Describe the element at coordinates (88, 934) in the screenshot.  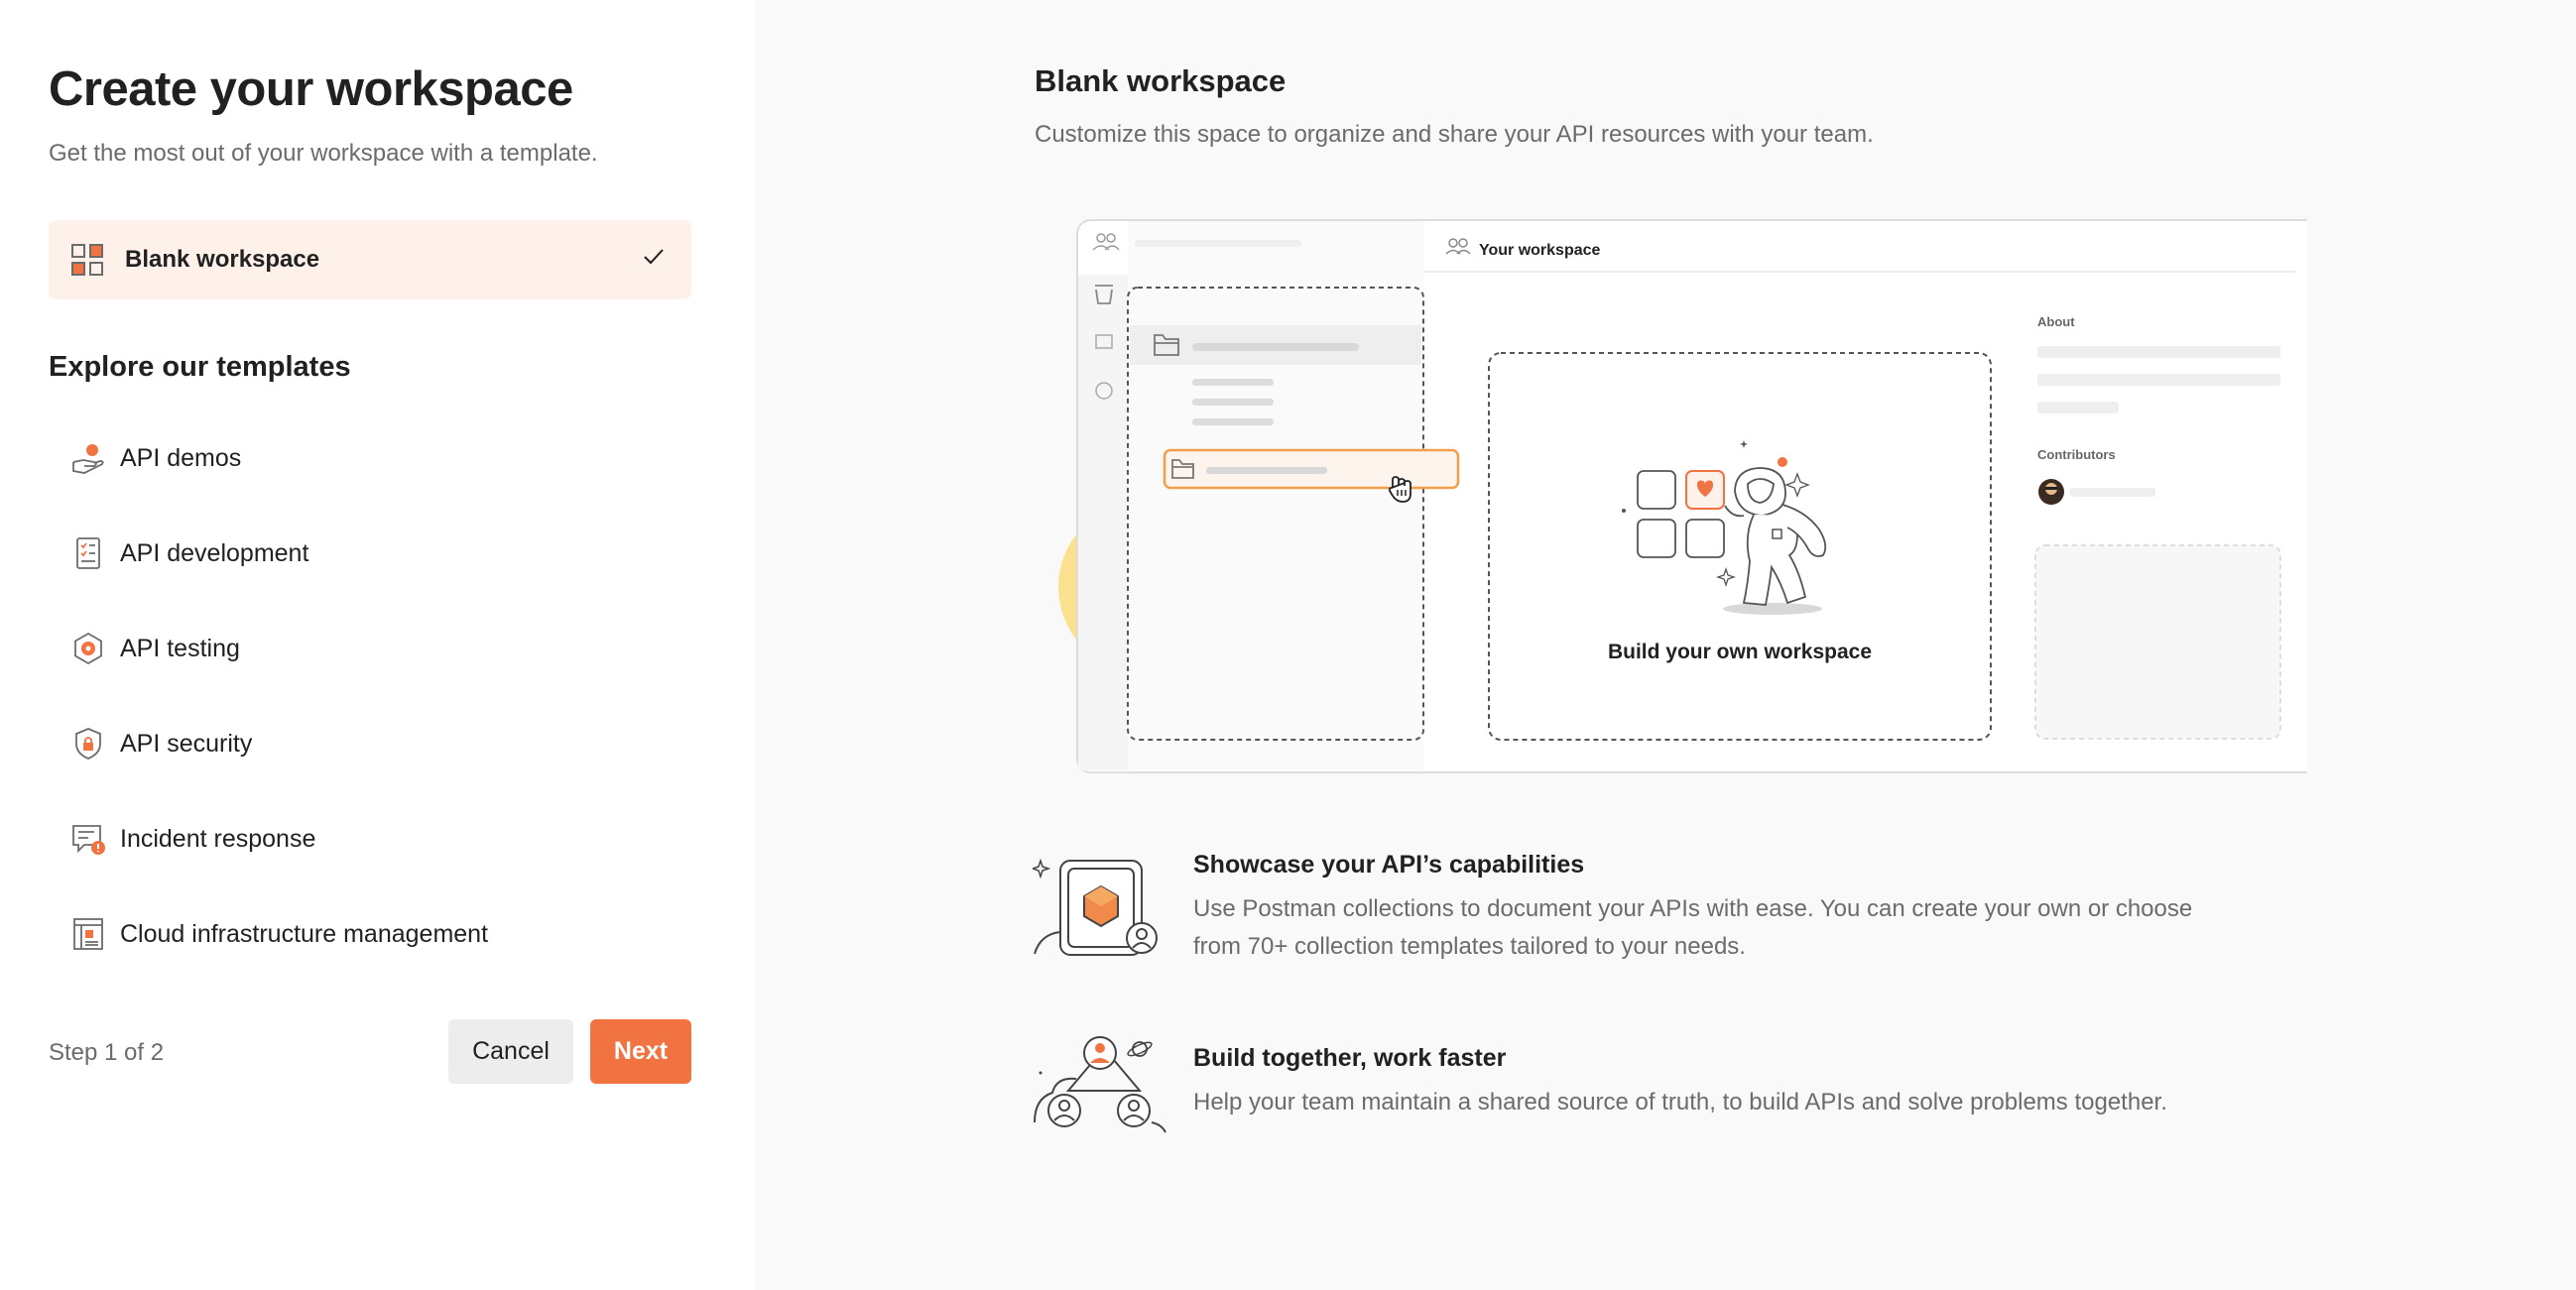
I see `server-rack-icon` at that location.